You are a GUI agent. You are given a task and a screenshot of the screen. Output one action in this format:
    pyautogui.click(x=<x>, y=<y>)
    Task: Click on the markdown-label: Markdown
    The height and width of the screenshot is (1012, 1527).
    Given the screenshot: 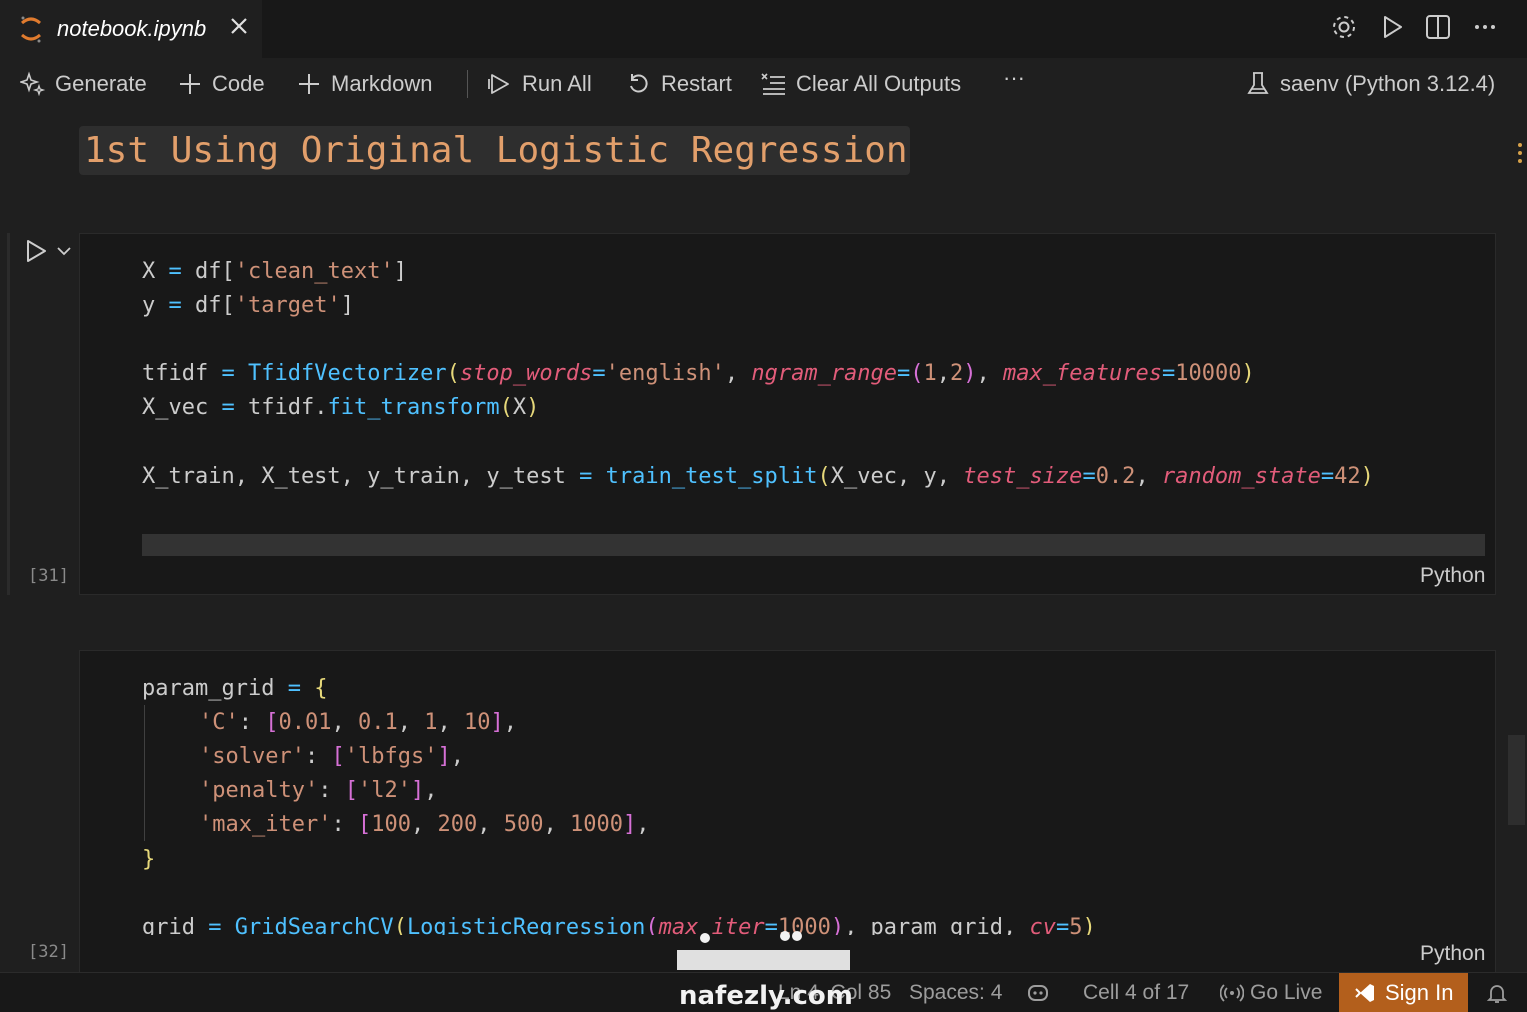 What is the action you would take?
    pyautogui.click(x=382, y=83)
    